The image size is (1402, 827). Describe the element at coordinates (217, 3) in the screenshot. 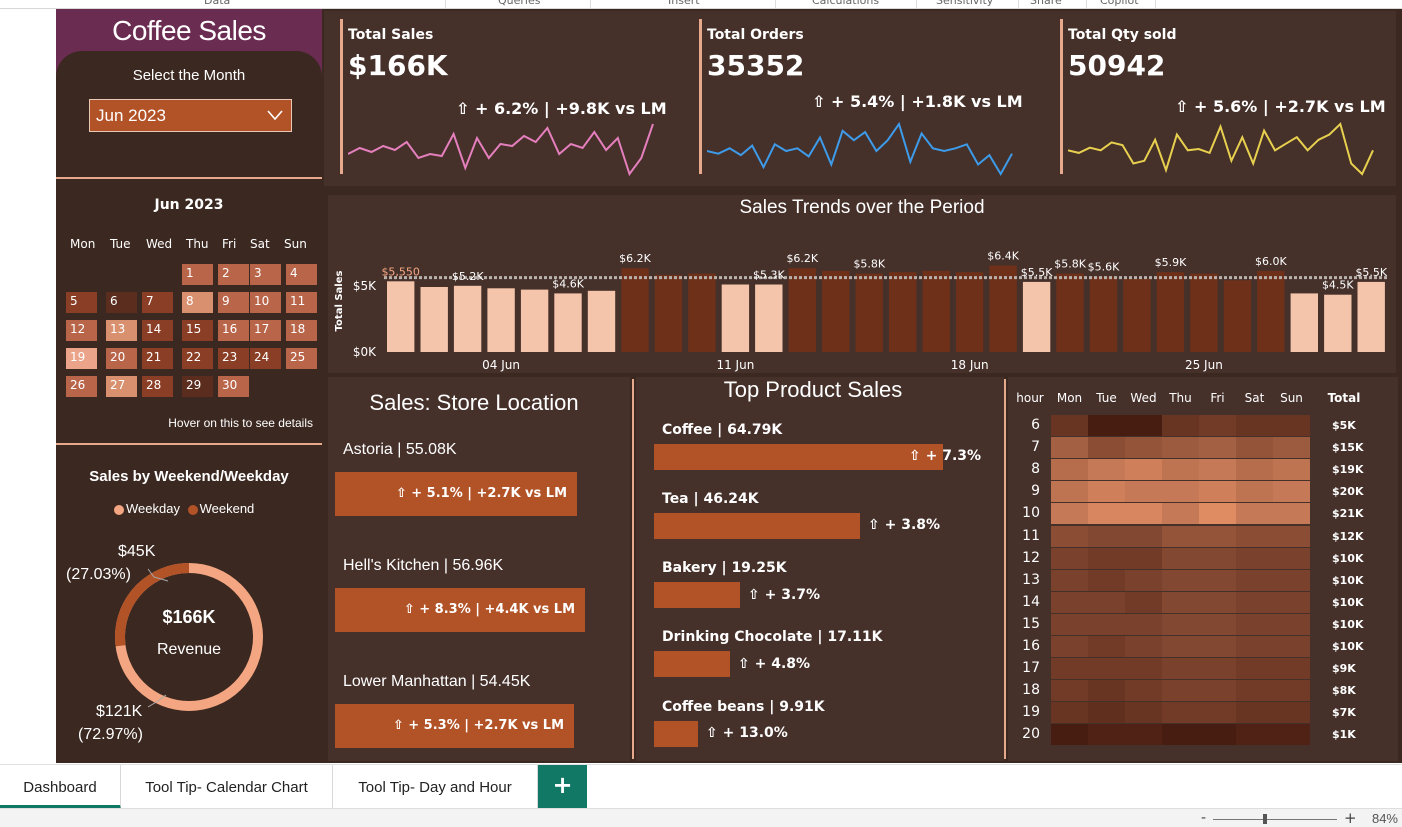

I see `ribbon-label: Data` at that location.